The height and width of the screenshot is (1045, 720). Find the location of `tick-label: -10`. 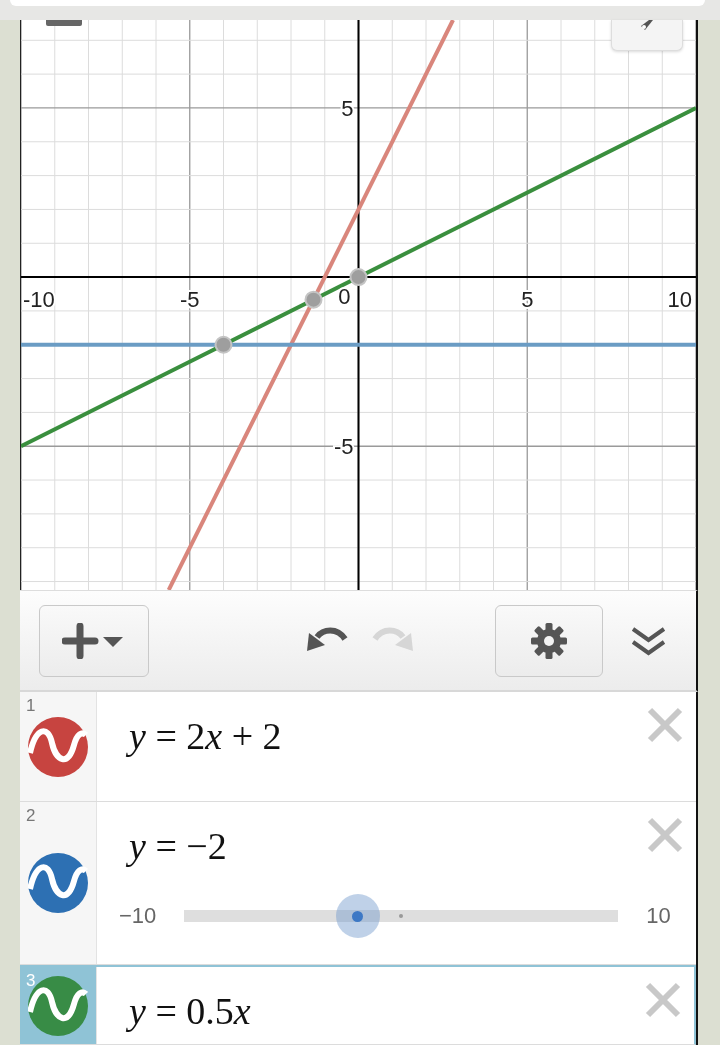

tick-label: -10 is located at coordinates (39, 300).